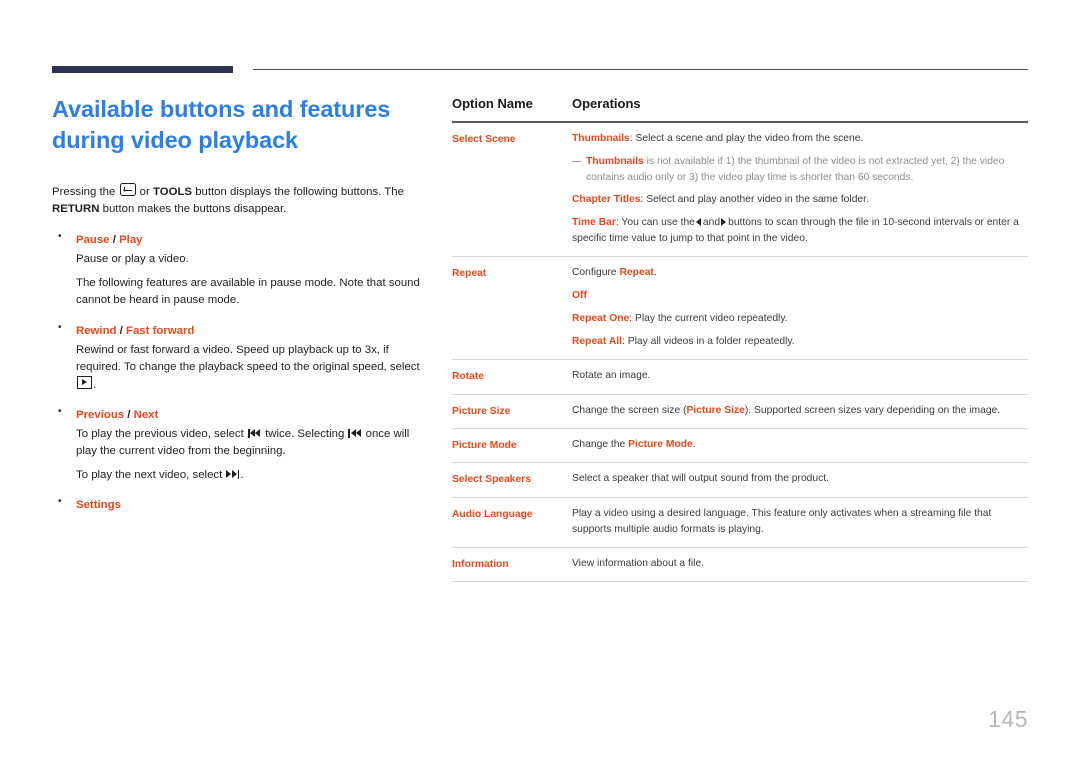 This screenshot has width=1080, height=763. I want to click on skip-forward-icon, so click(233, 475).